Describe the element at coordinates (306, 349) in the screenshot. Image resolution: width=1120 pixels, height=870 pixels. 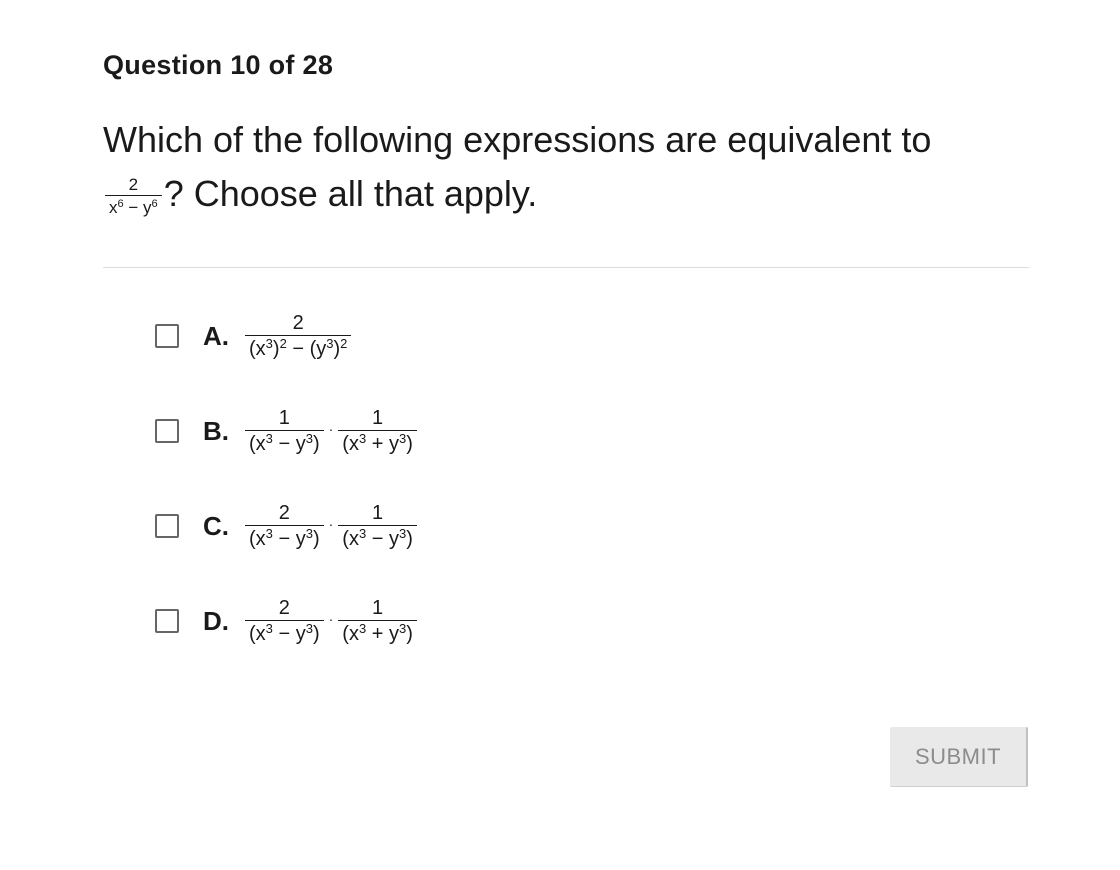
I see `den-part: − (y` at that location.